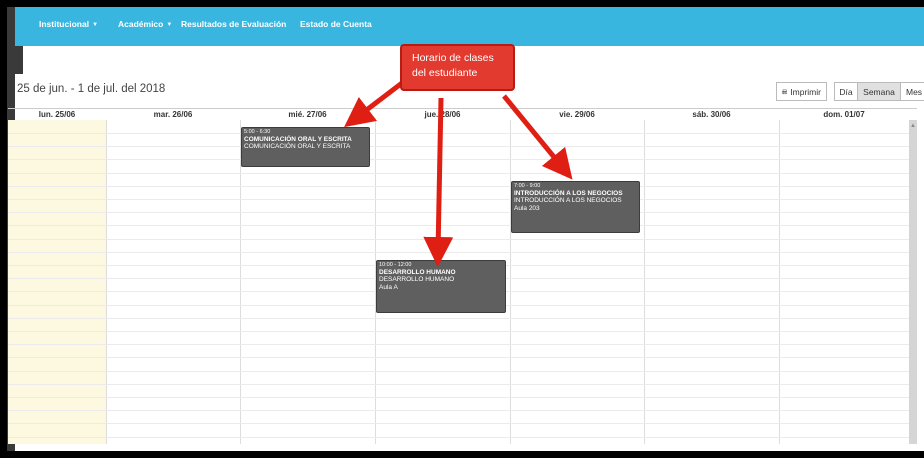  I want to click on day-header-sun: dom. 01/07, so click(844, 114).